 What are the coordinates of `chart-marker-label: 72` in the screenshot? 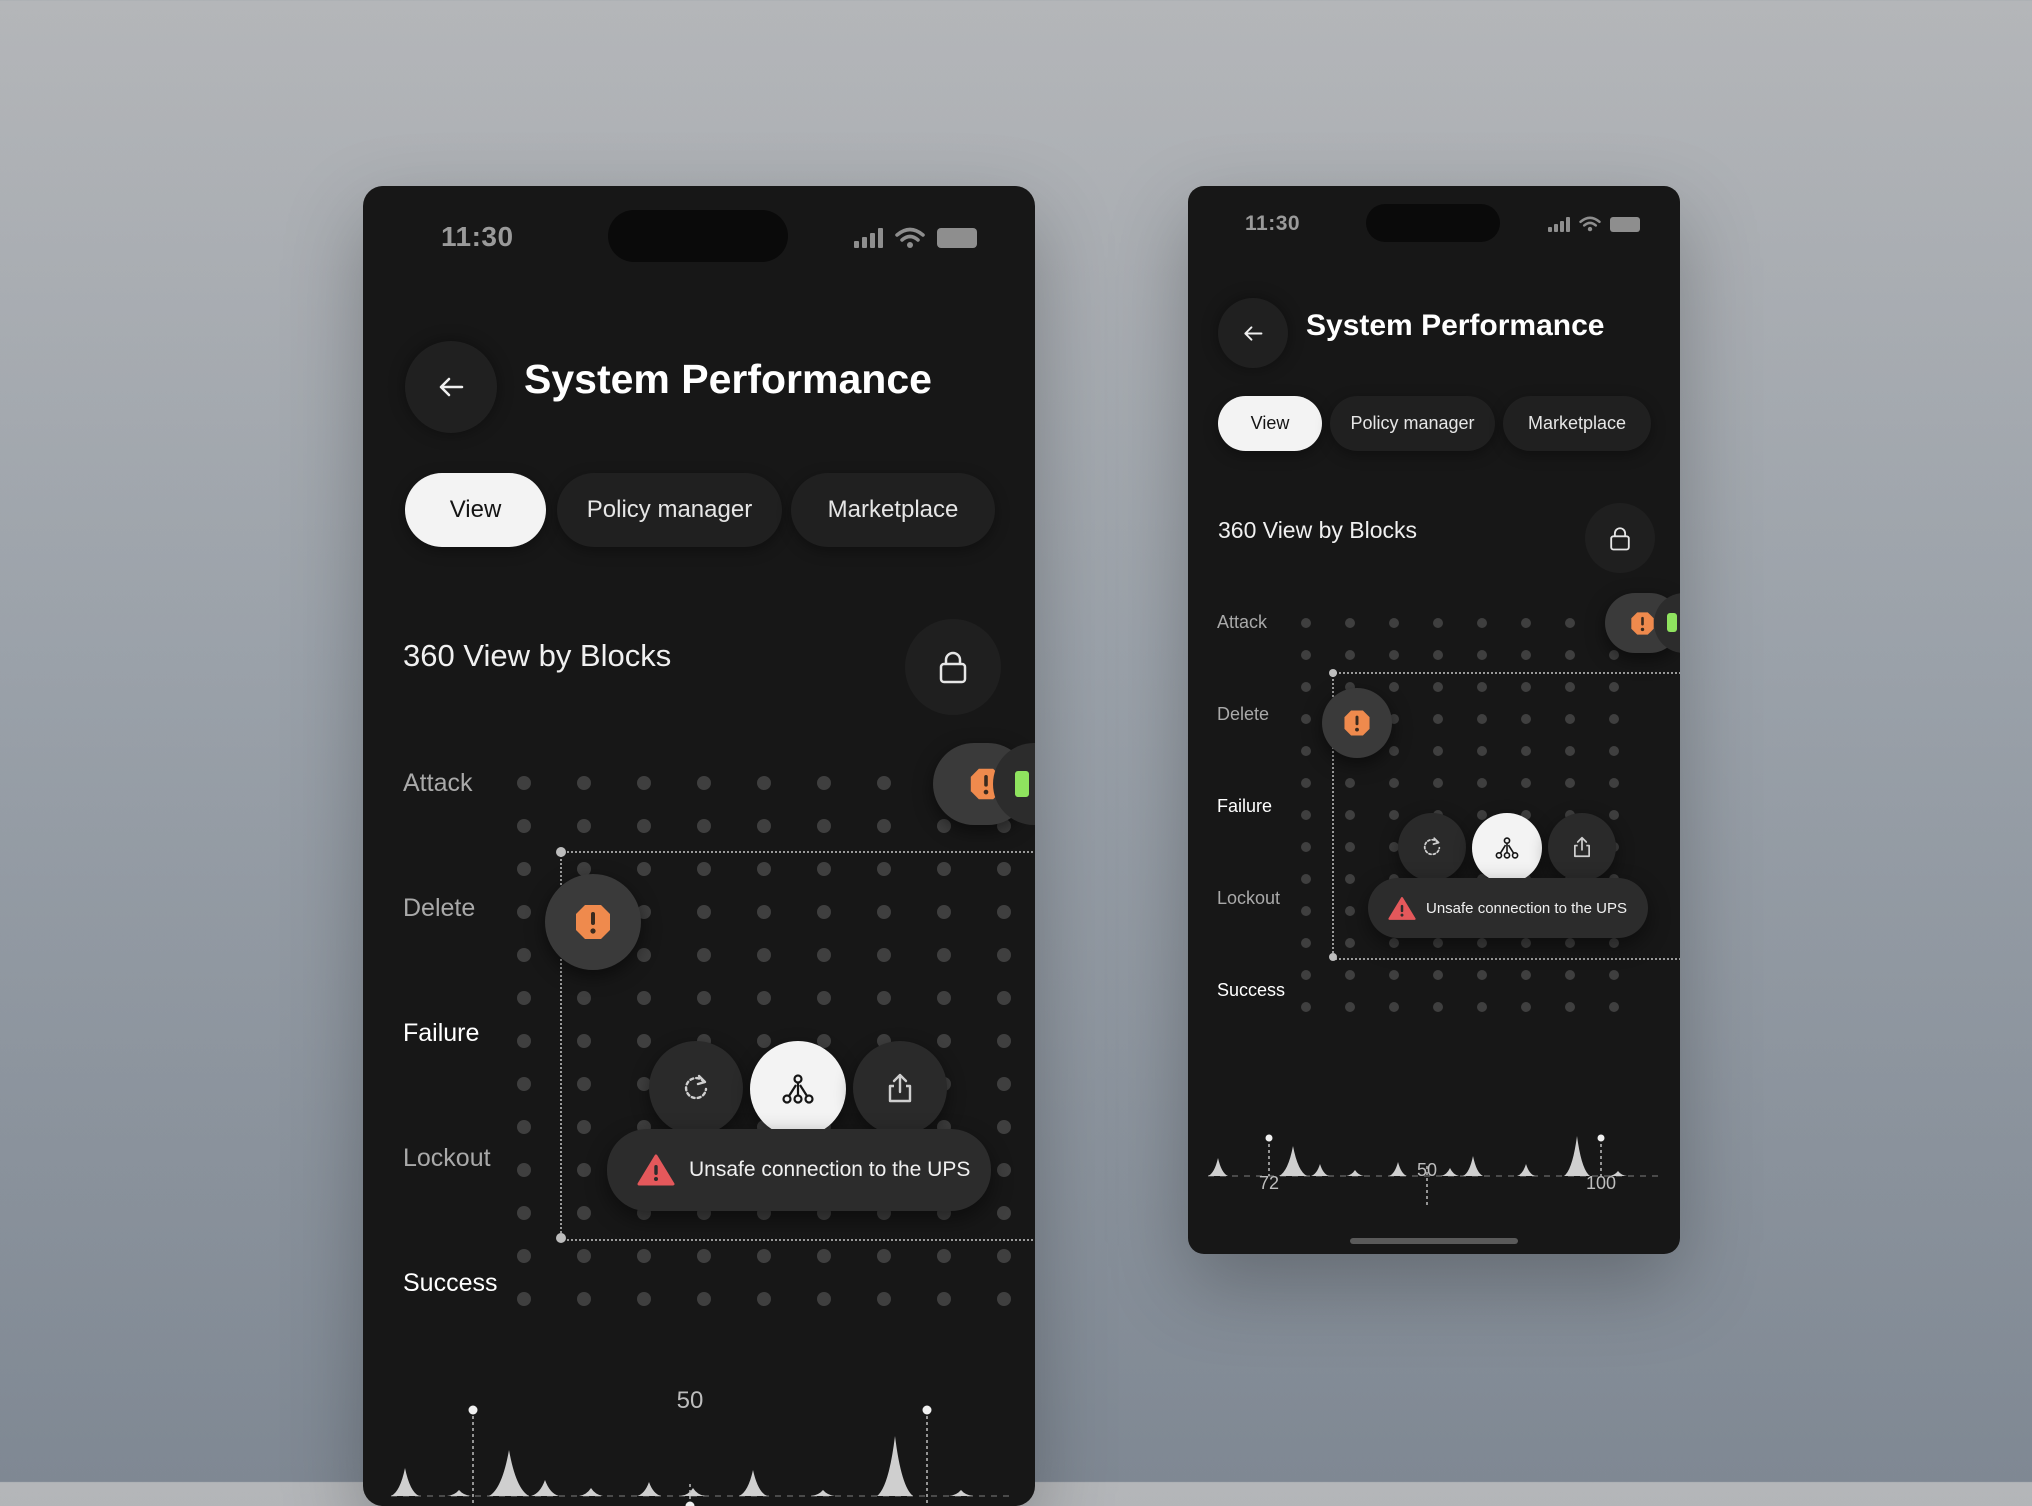 It's located at (1269, 1183).